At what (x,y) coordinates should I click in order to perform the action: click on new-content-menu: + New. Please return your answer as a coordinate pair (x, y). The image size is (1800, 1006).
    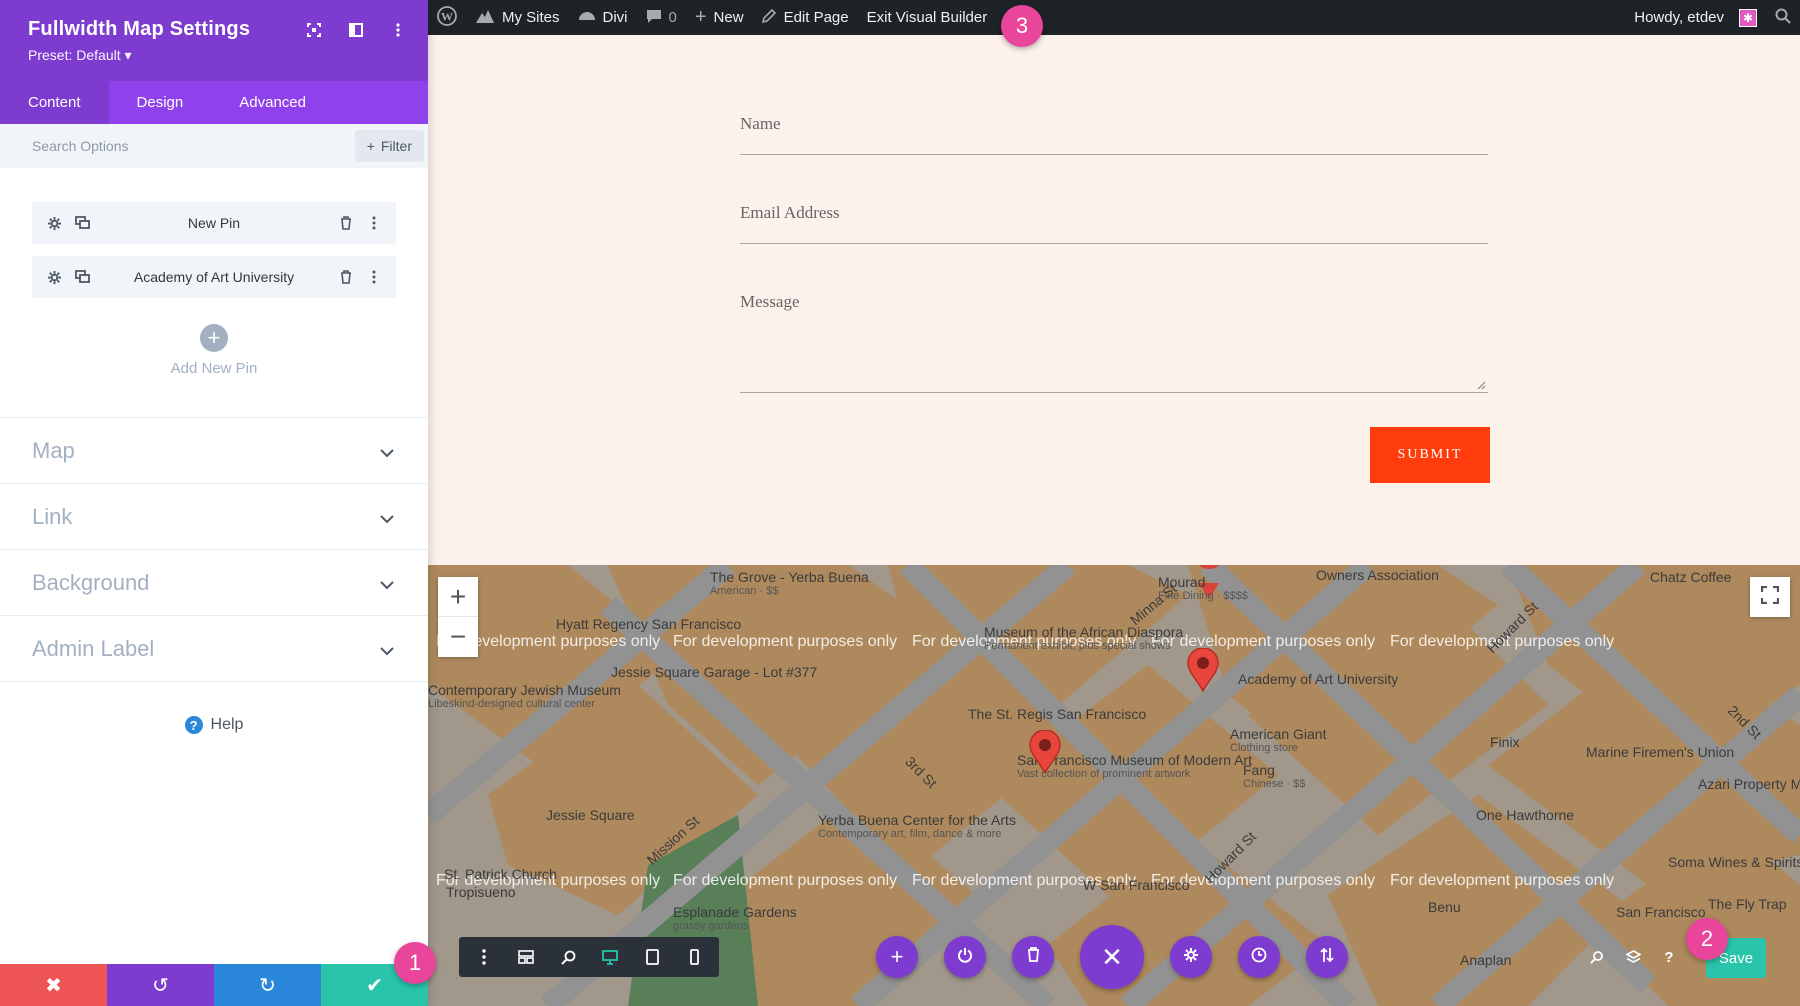
    Looking at the image, I should click on (719, 17).